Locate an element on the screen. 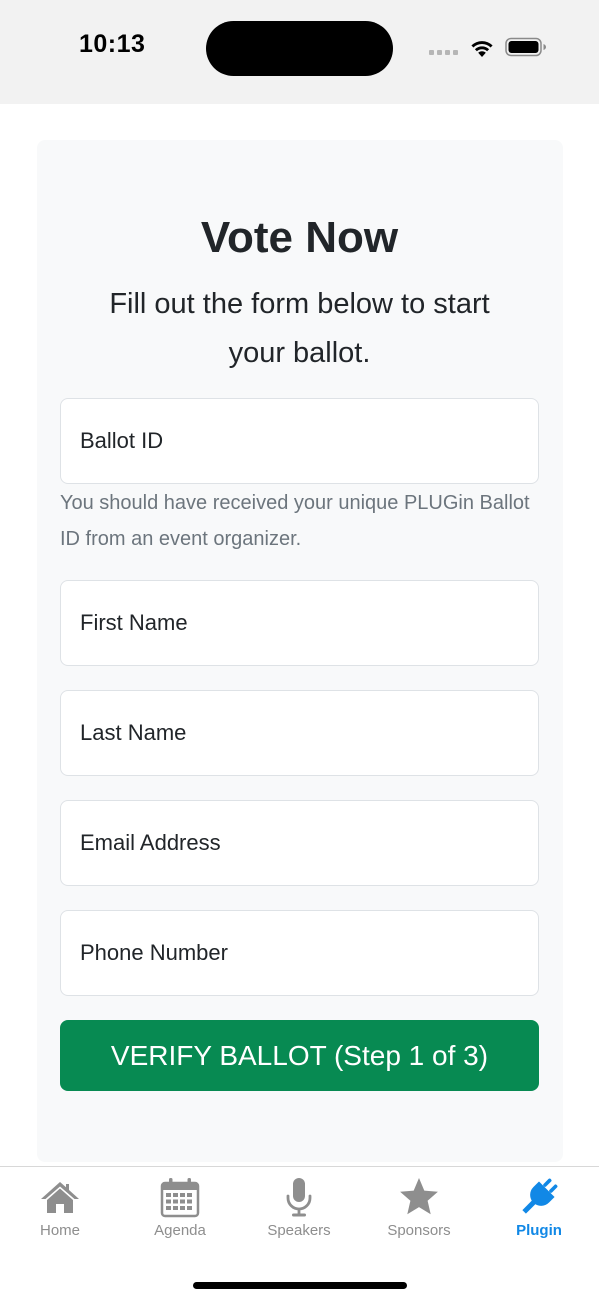 This screenshot has width=599, height=1301. star-icon is located at coordinates (419, 1196).